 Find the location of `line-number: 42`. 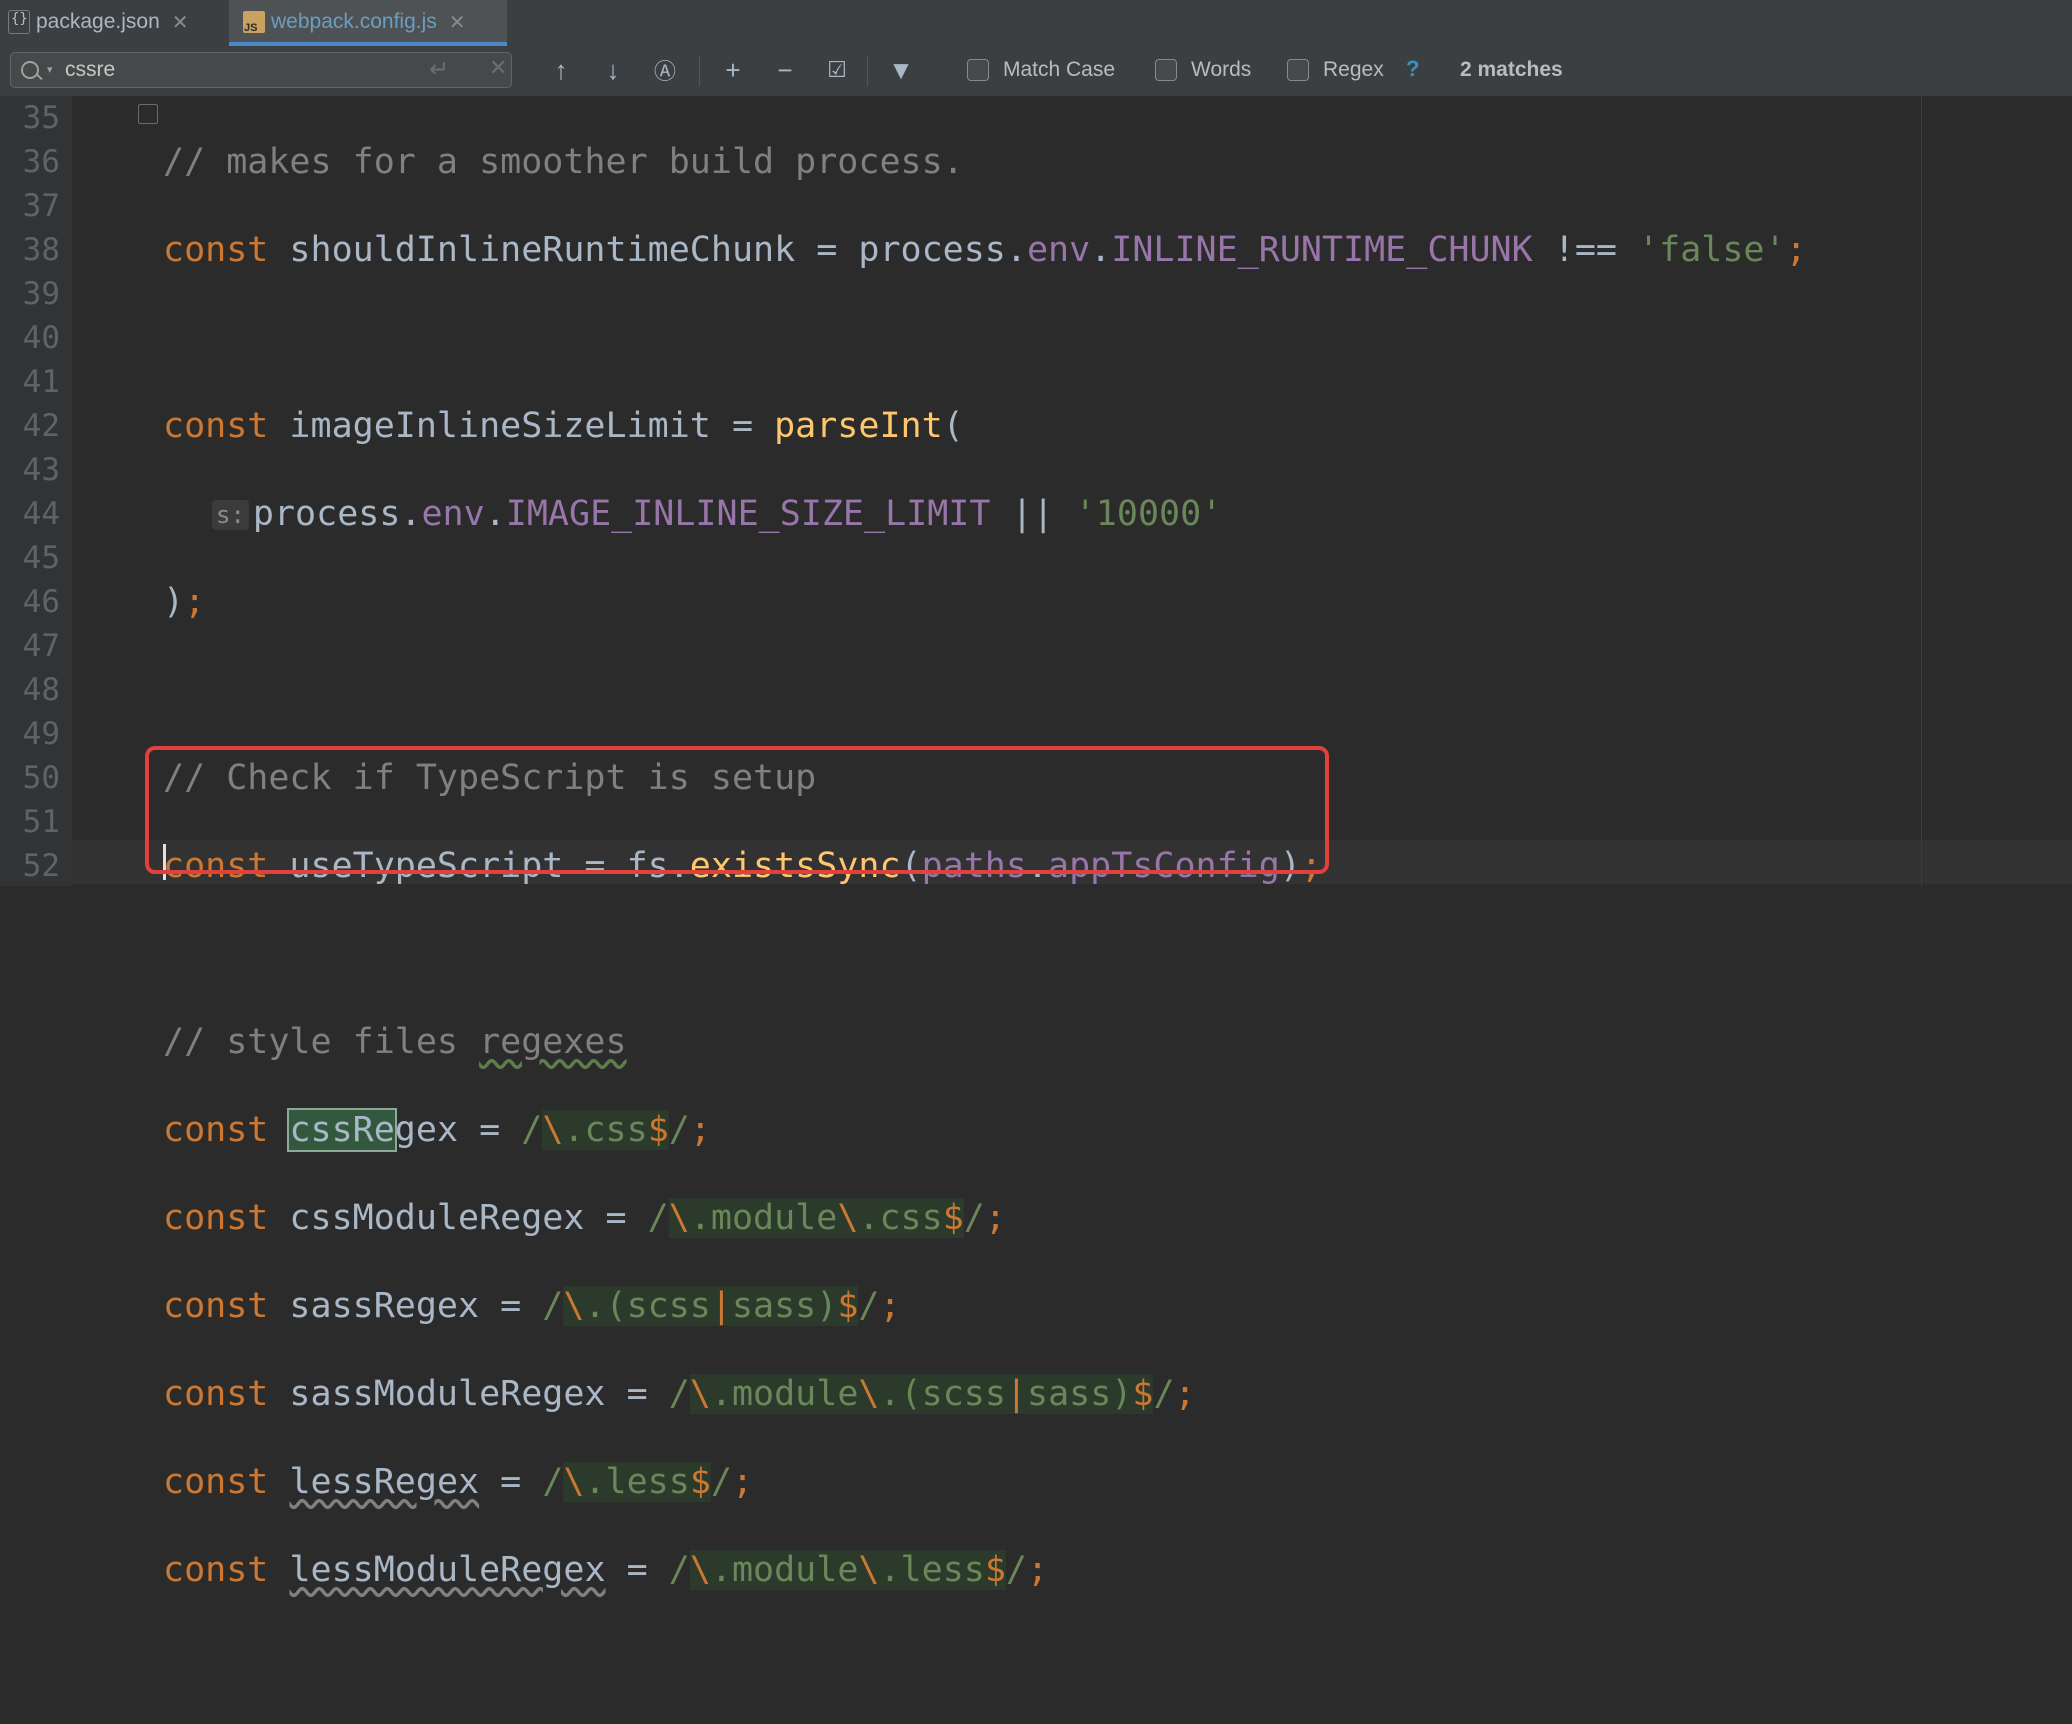

line-number: 42 is located at coordinates (41, 426).